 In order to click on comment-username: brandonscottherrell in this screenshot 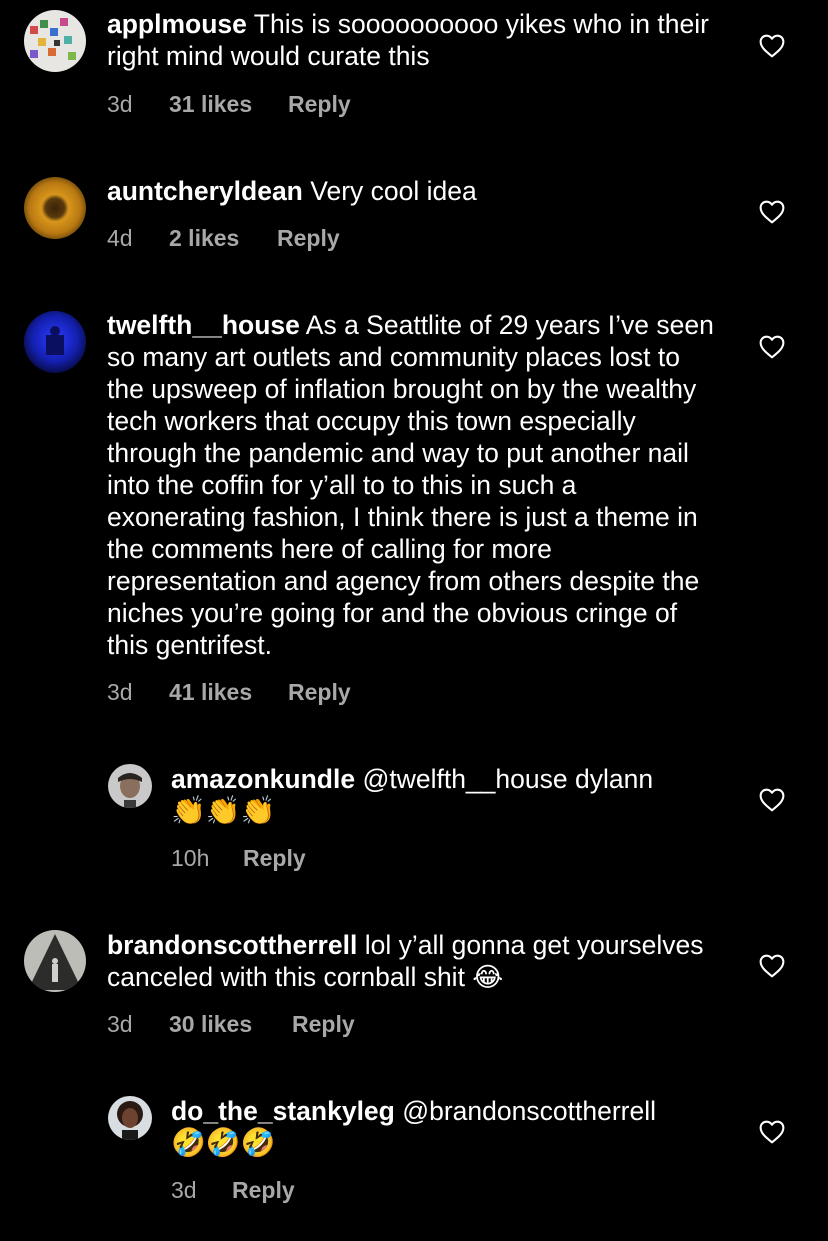, I will do `click(232, 945)`.